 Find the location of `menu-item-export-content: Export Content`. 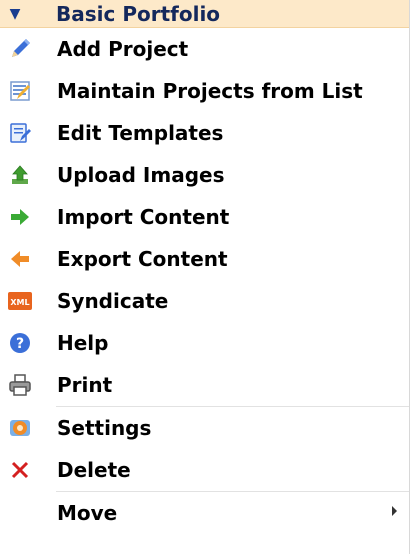

menu-item-export-content: Export Content is located at coordinates (204, 259).